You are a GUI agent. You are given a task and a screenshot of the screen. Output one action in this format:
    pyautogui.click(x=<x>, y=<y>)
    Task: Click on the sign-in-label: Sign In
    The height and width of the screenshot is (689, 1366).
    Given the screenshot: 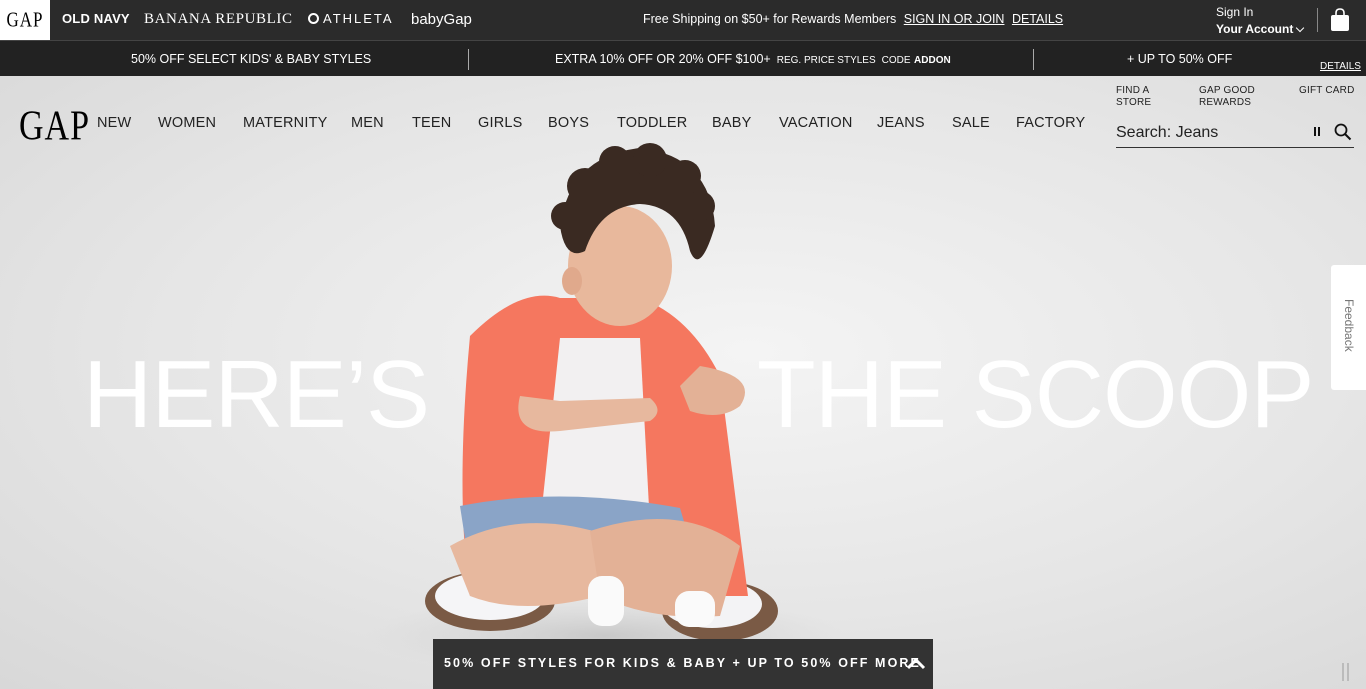 What is the action you would take?
    pyautogui.click(x=1235, y=12)
    